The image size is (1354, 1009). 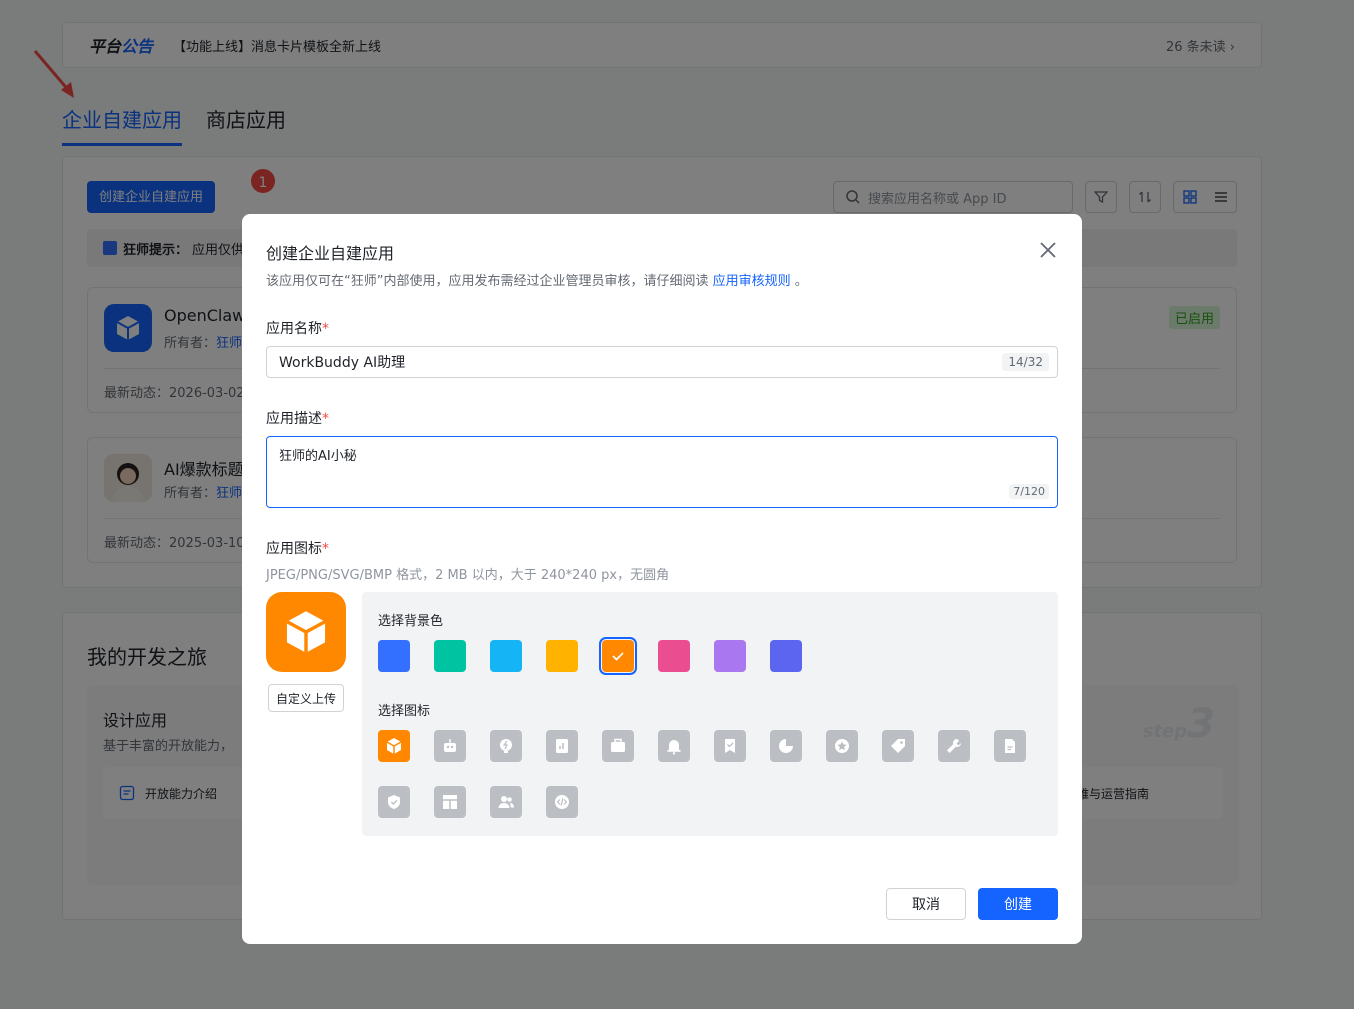 What do you see at coordinates (297, 419) in the screenshot?
I see `app-desc-label: 应用描述*` at bounding box center [297, 419].